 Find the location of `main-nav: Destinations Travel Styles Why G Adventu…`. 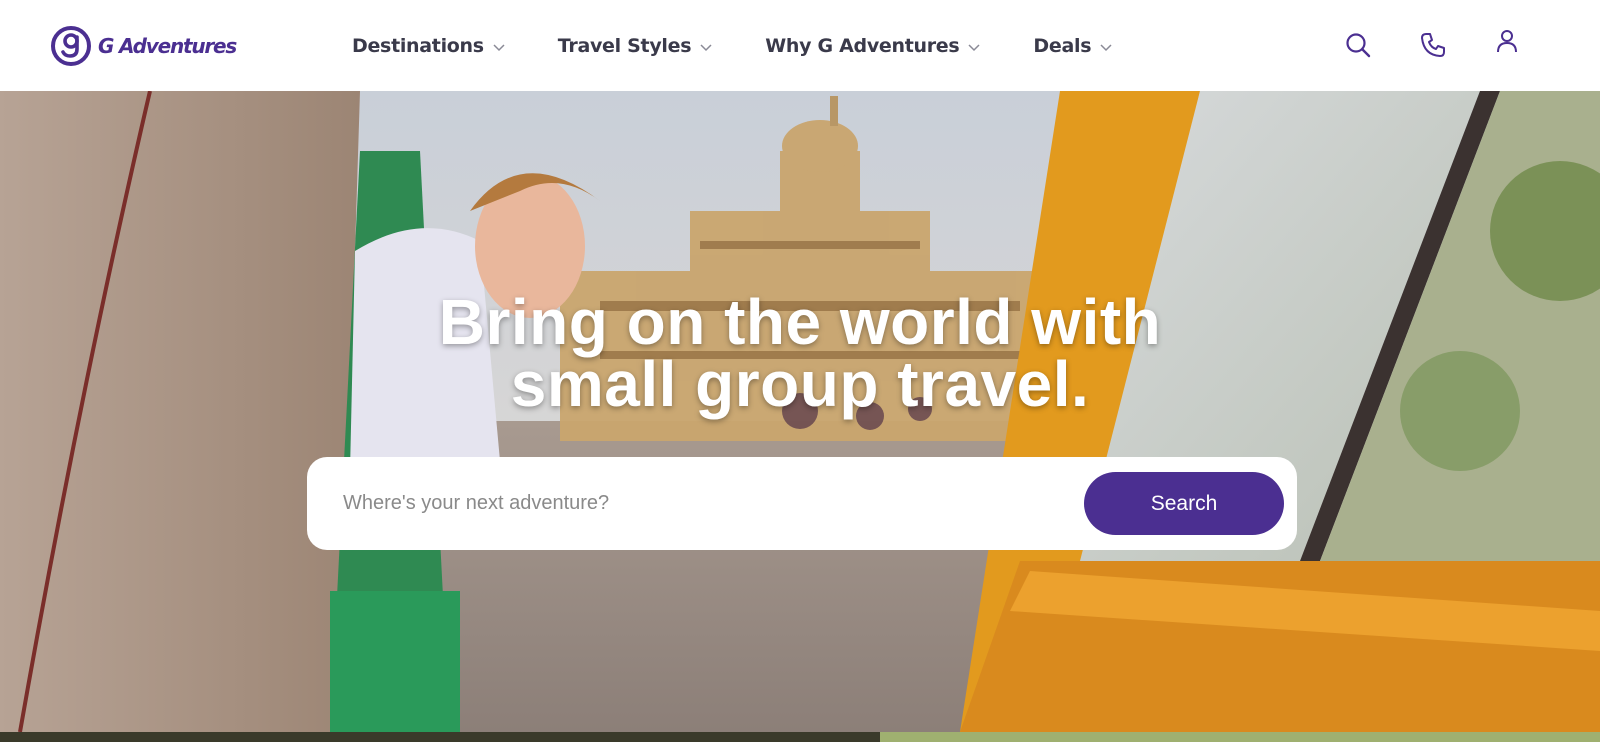

main-nav: Destinations Travel Styles Why G Adventu… is located at coordinates (732, 45).